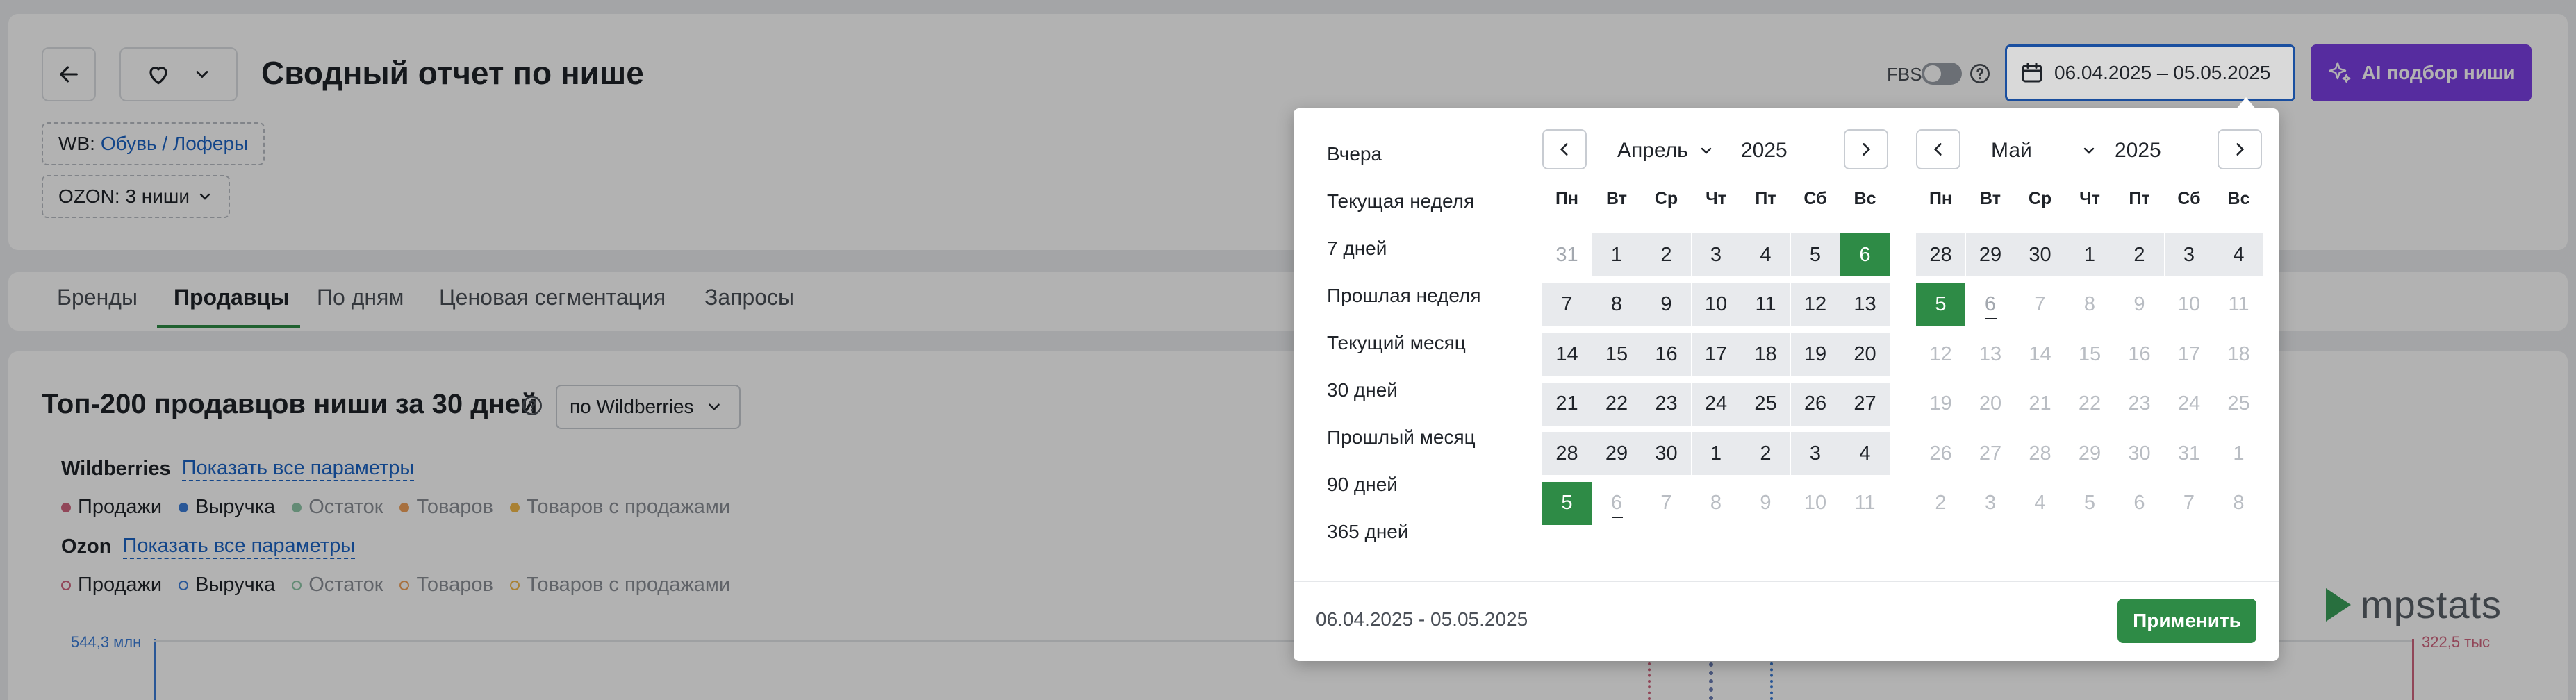  Describe the element at coordinates (1666, 150) in the screenshot. I see `left-month-select: Апрель` at that location.